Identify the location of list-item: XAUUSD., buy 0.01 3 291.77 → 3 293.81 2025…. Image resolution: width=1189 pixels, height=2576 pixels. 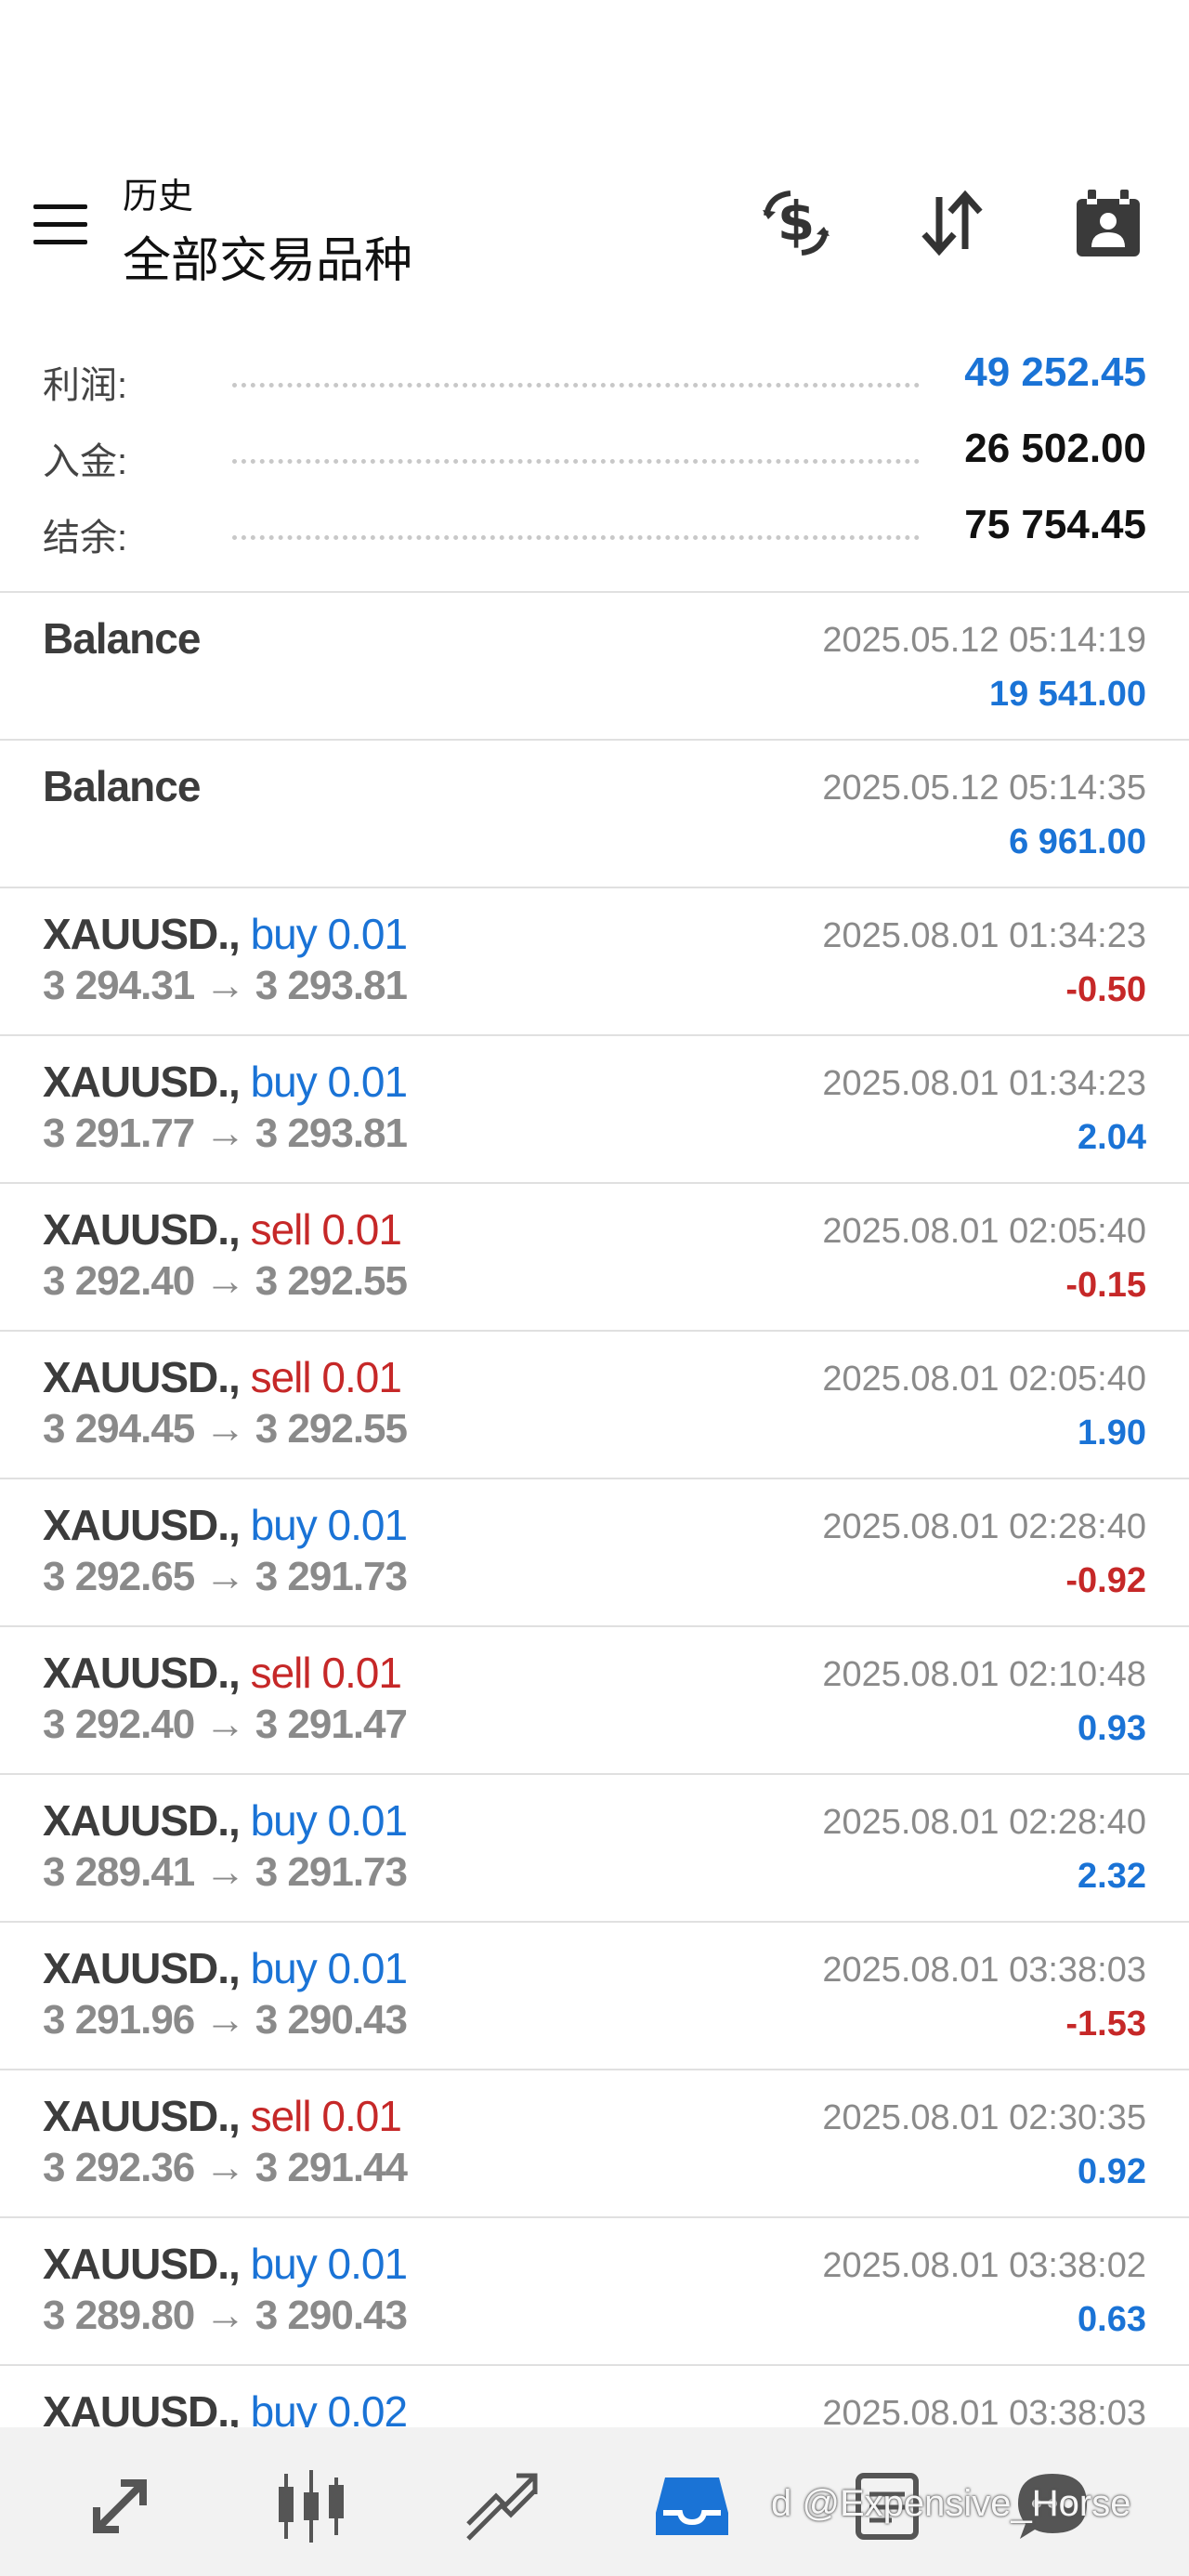
(594, 1110).